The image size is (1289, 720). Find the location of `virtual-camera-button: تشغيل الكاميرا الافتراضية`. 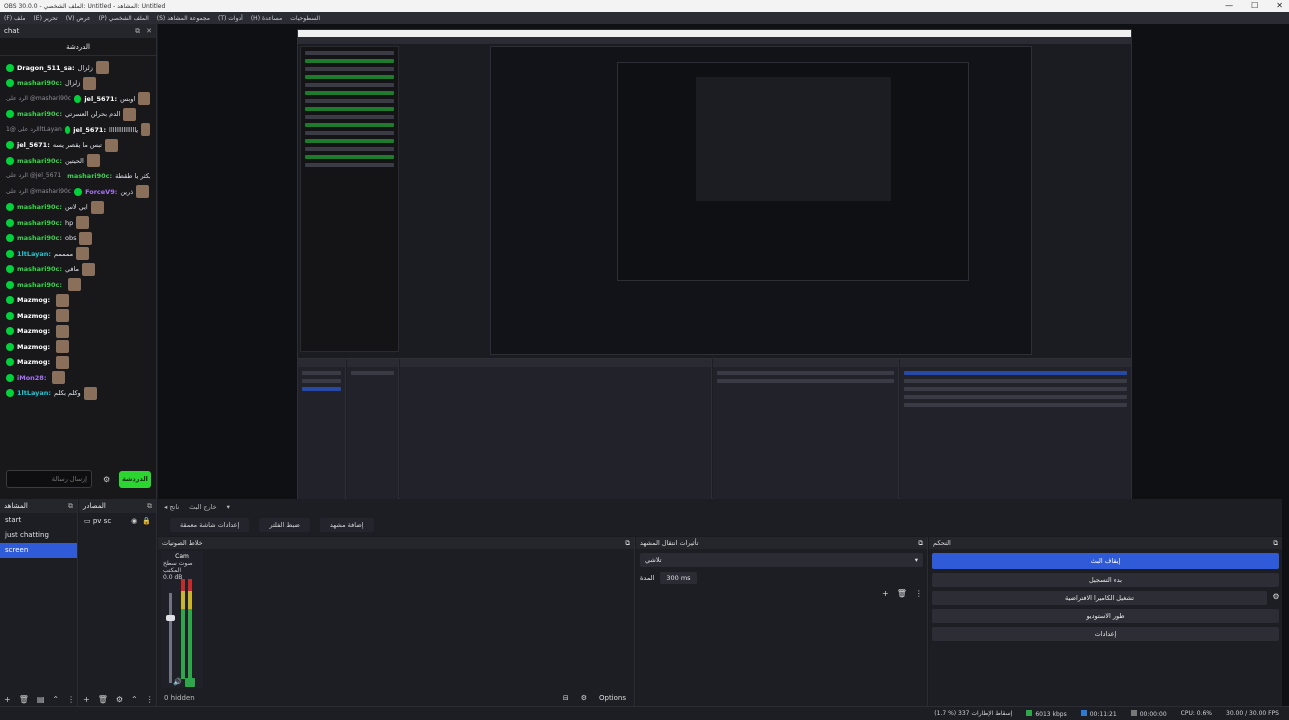

virtual-camera-button: تشغيل الكاميرا الافتراضية is located at coordinates (1099, 598).